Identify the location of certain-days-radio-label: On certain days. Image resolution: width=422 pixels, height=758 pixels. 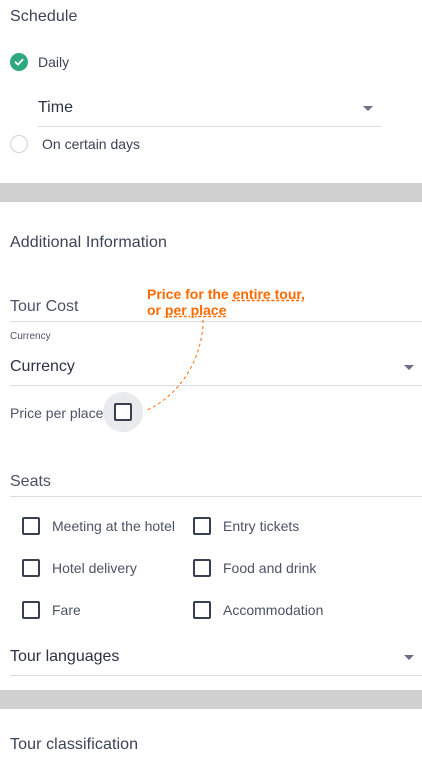
(91, 144).